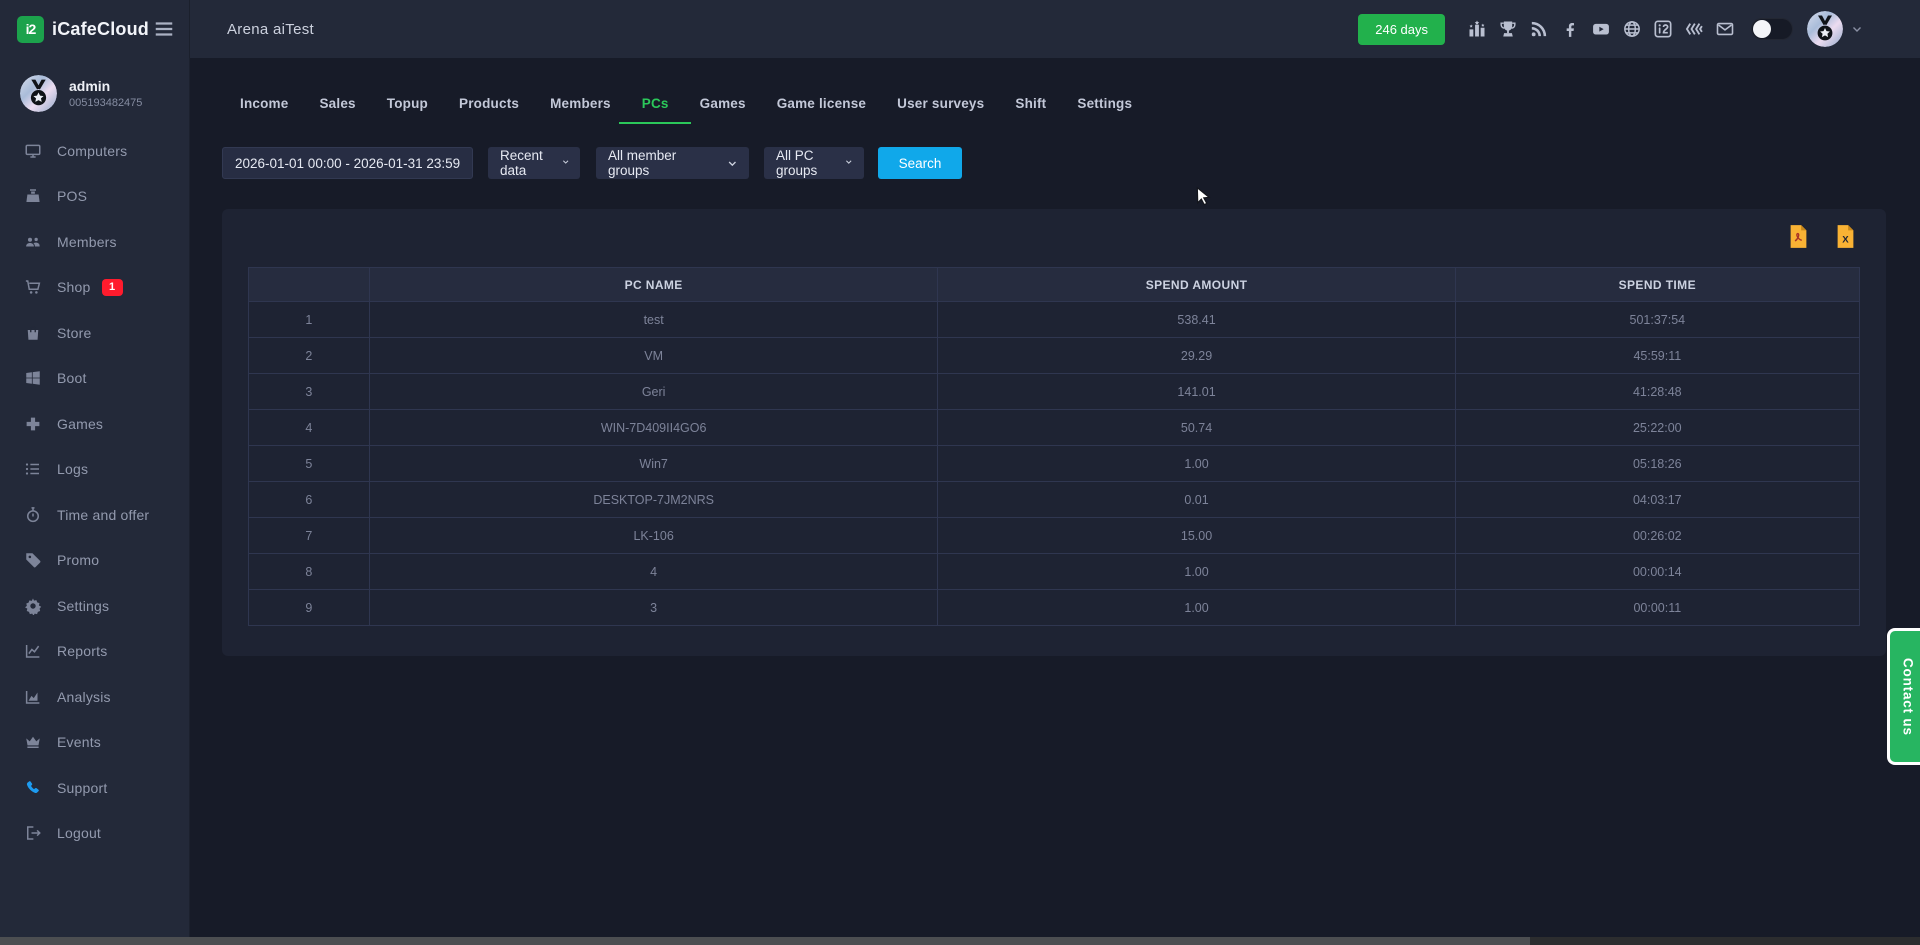  What do you see at coordinates (33, 697) in the screenshot?
I see `analysis-icon` at bounding box center [33, 697].